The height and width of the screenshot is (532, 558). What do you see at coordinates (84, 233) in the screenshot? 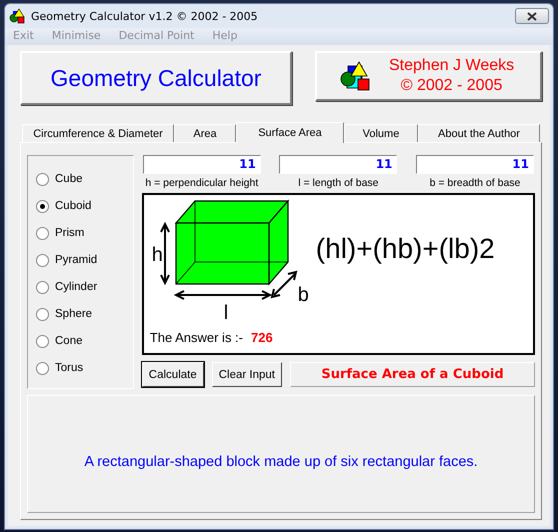
I see `shape-radio: Prism` at bounding box center [84, 233].